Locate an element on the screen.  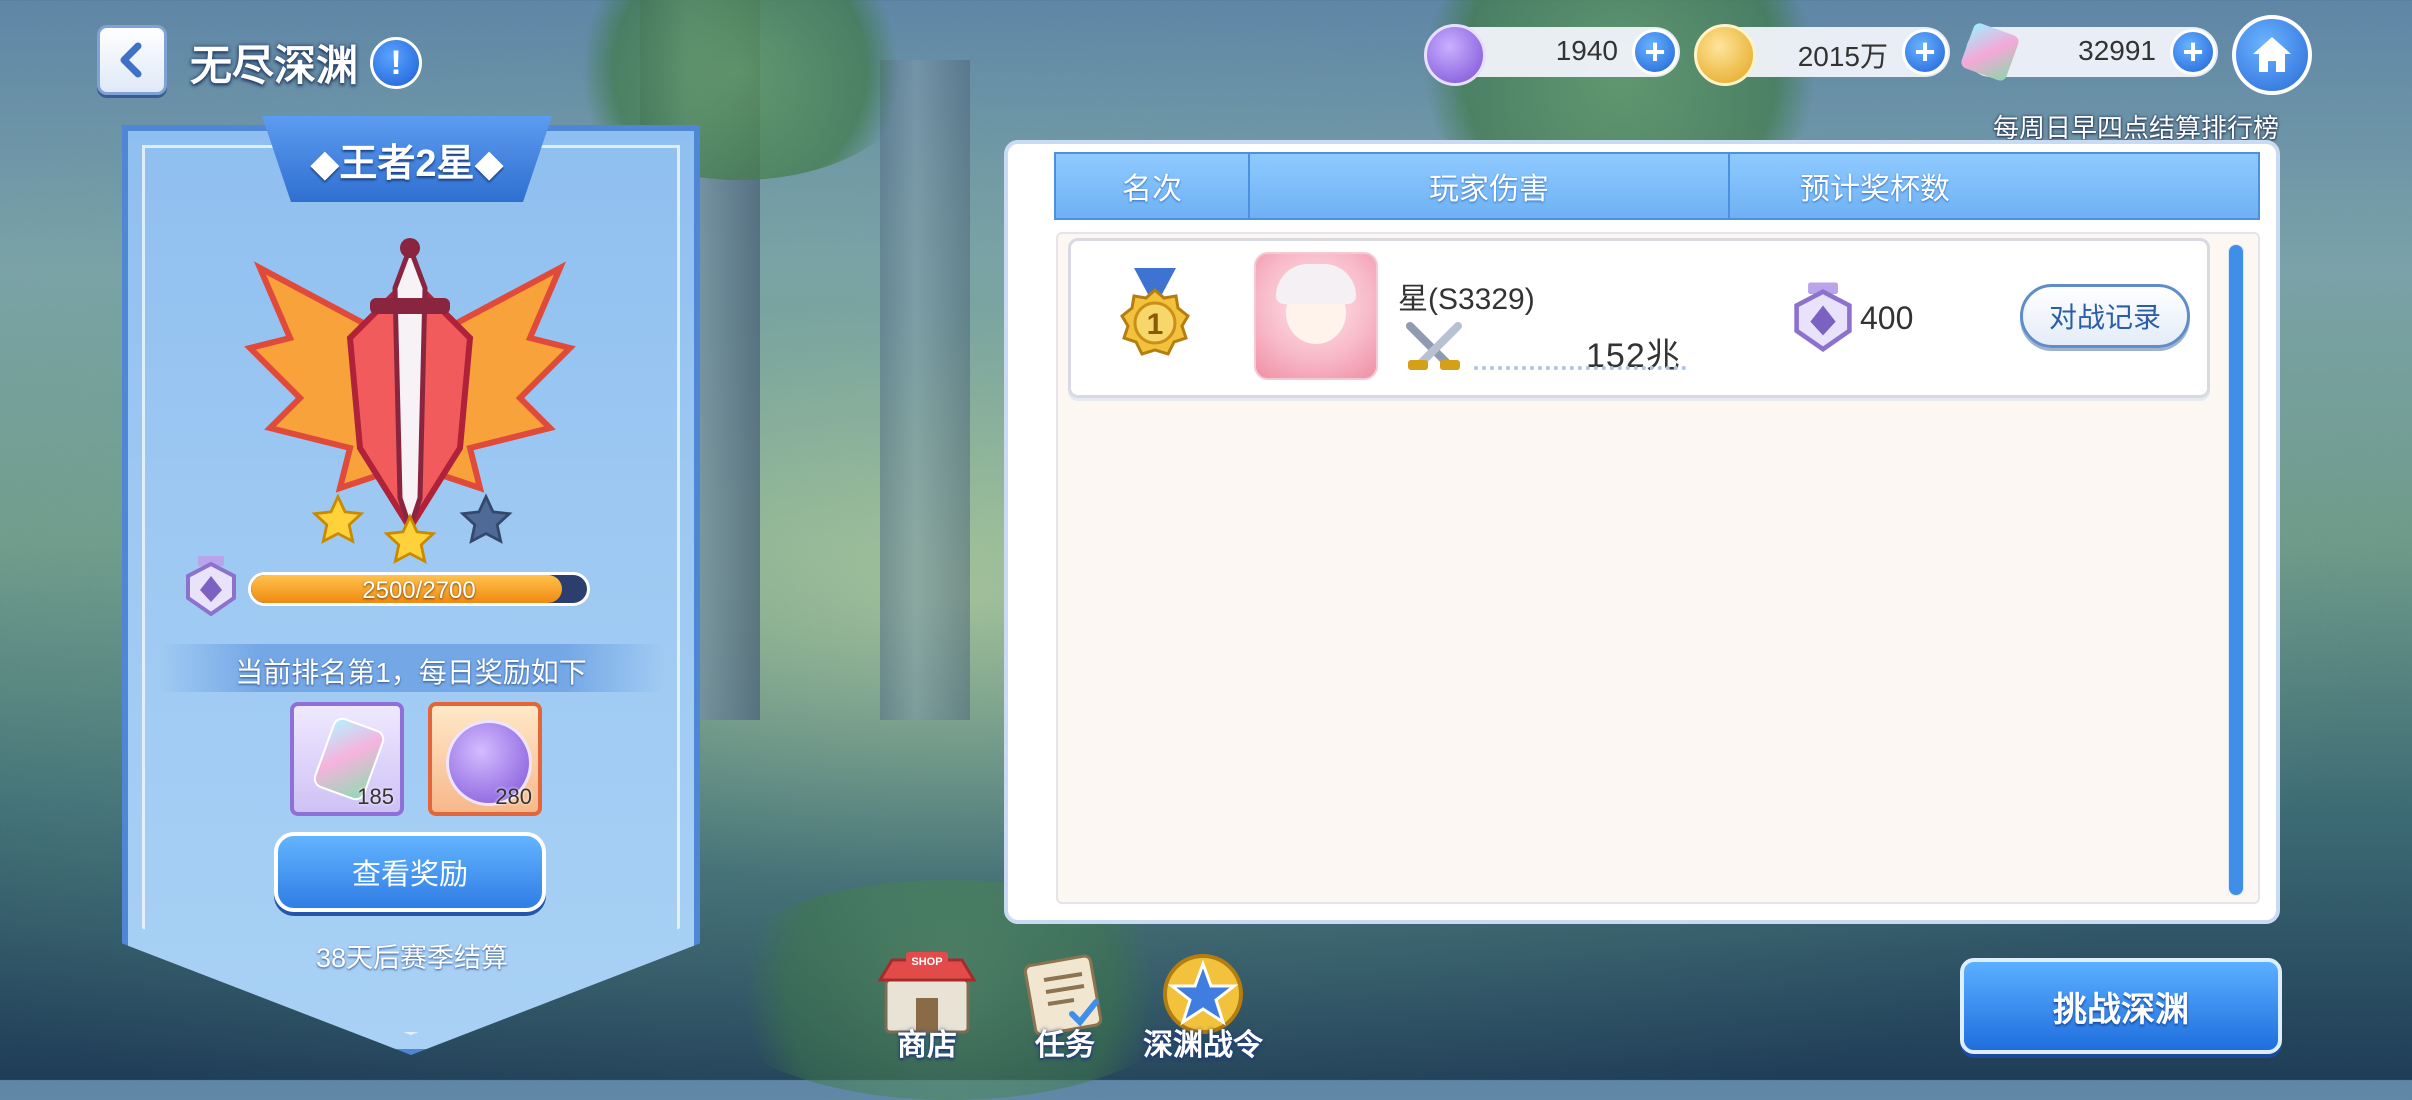
rank-progress-text: 2500/2700 is located at coordinates (419, 590).